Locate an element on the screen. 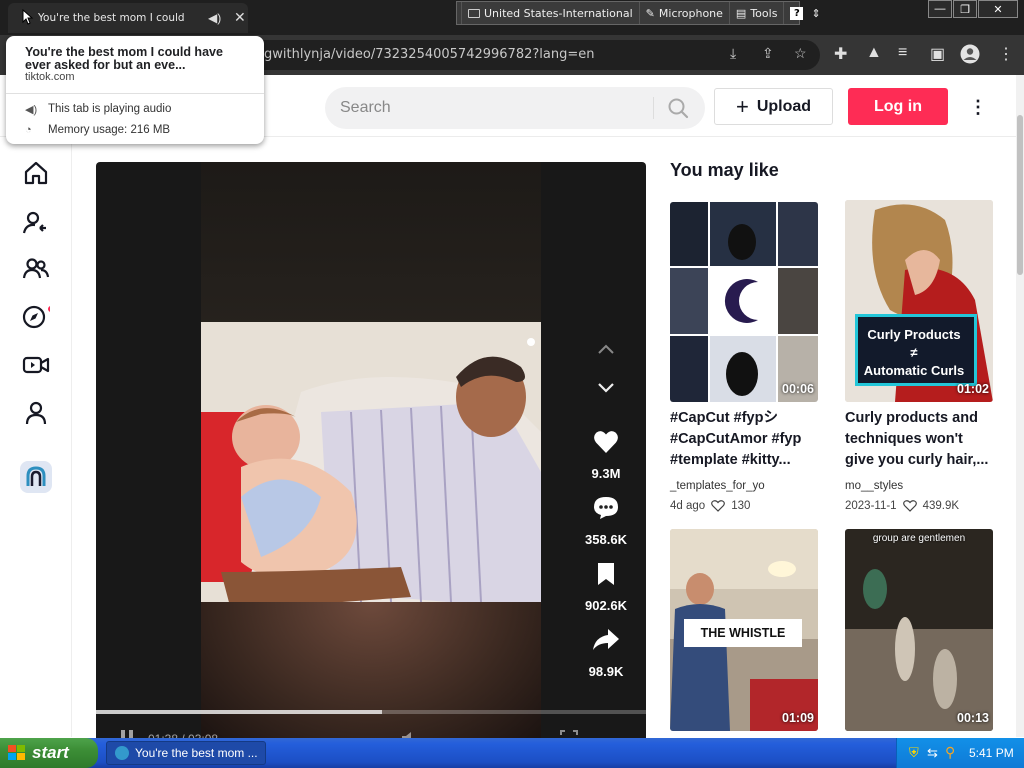  save-button: 902.6K is located at coordinates (606, 588).